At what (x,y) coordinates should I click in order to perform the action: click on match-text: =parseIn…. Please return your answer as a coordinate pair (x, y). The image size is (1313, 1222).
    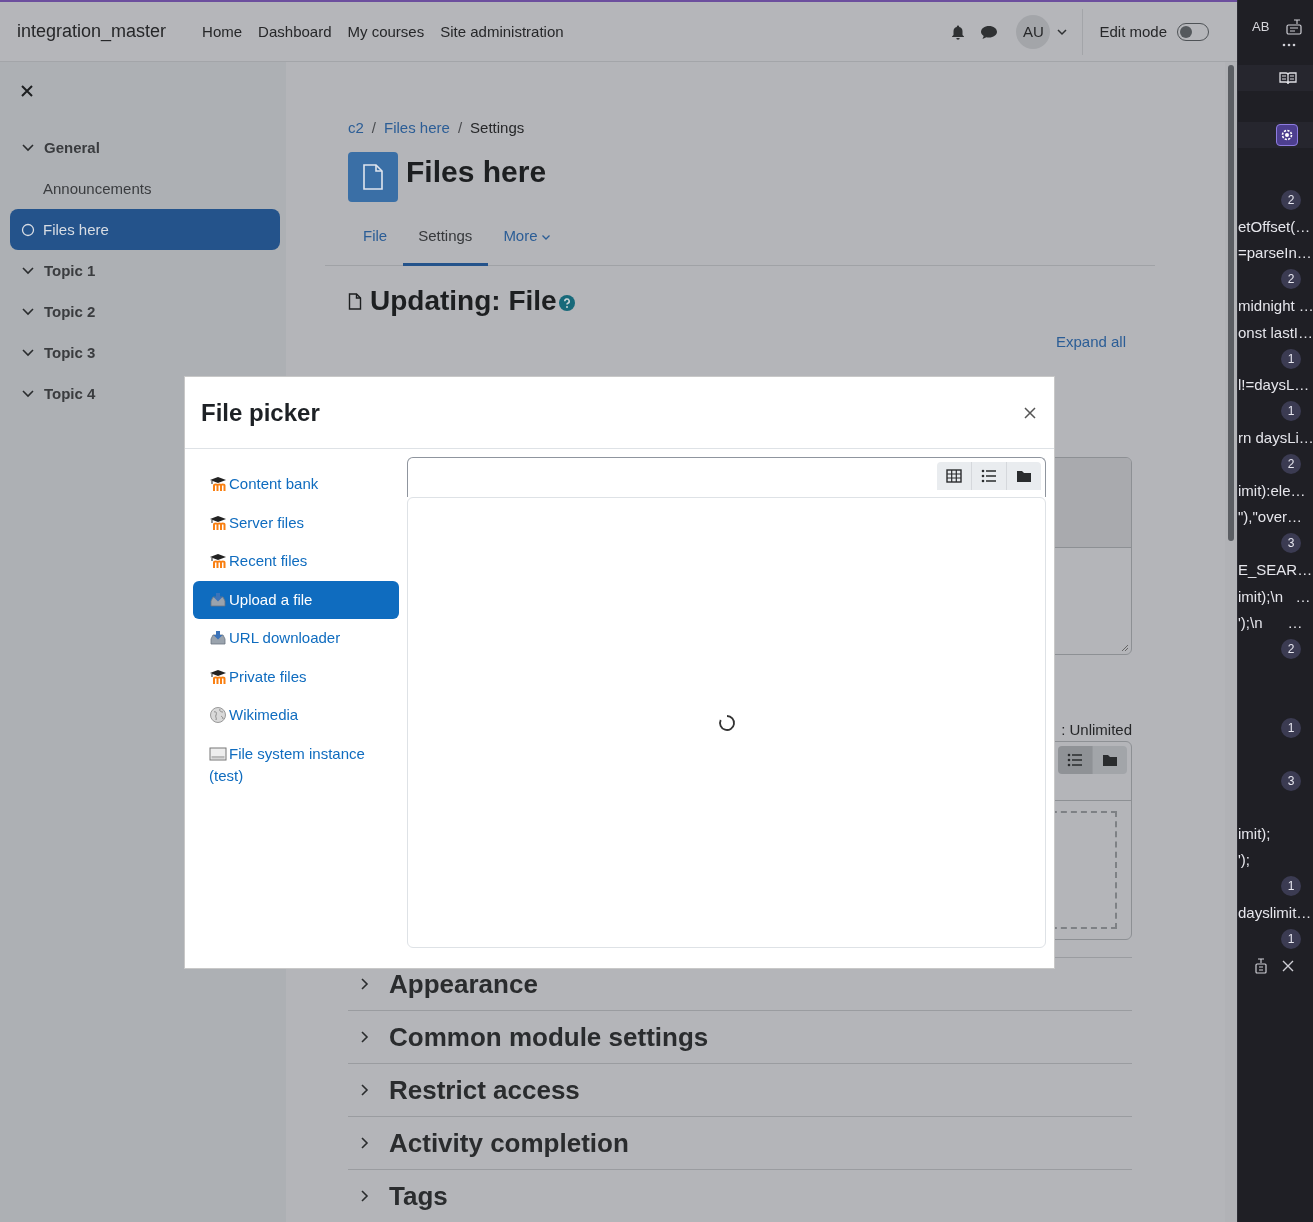
    Looking at the image, I should click on (1275, 253).